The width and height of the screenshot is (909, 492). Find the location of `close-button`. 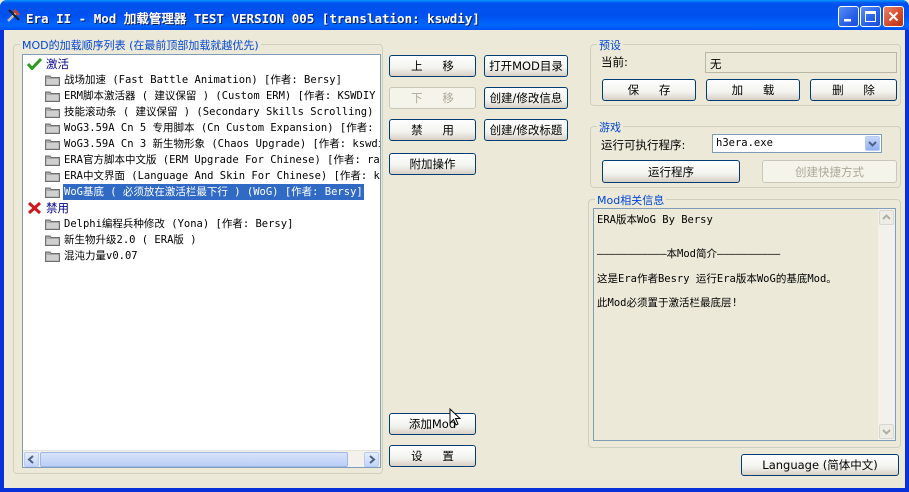

close-button is located at coordinates (893, 16).